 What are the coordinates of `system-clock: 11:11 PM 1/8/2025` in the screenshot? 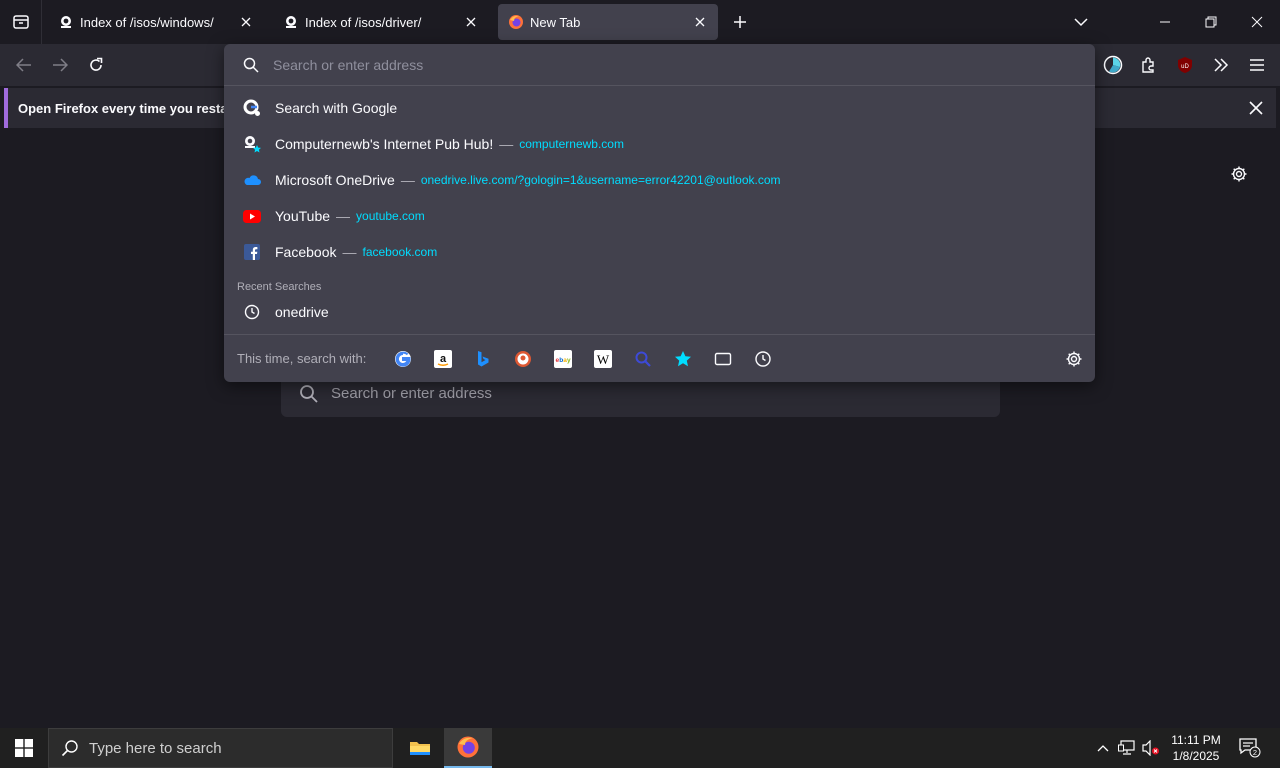 It's located at (1196, 748).